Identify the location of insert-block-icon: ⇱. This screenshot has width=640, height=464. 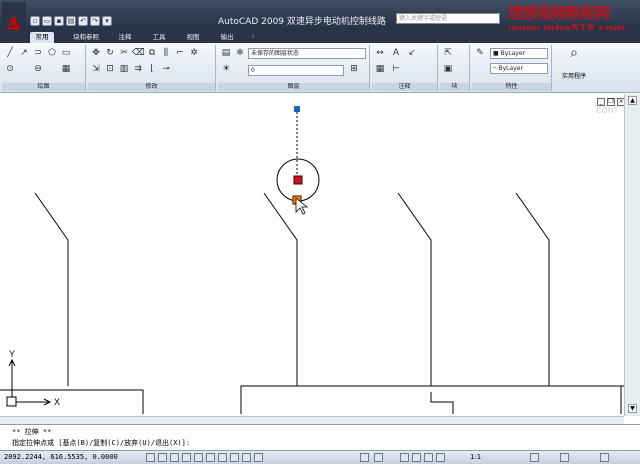
(448, 53).